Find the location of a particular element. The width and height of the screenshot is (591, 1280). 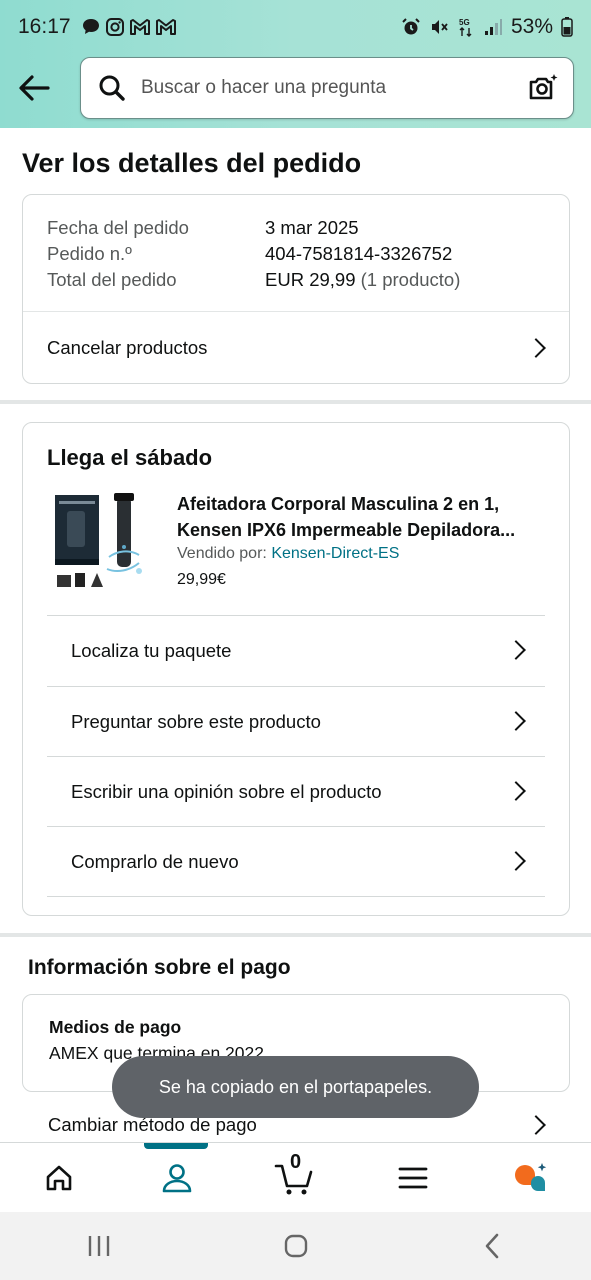

rufus-assistant-icon is located at coordinates (531, 1177).